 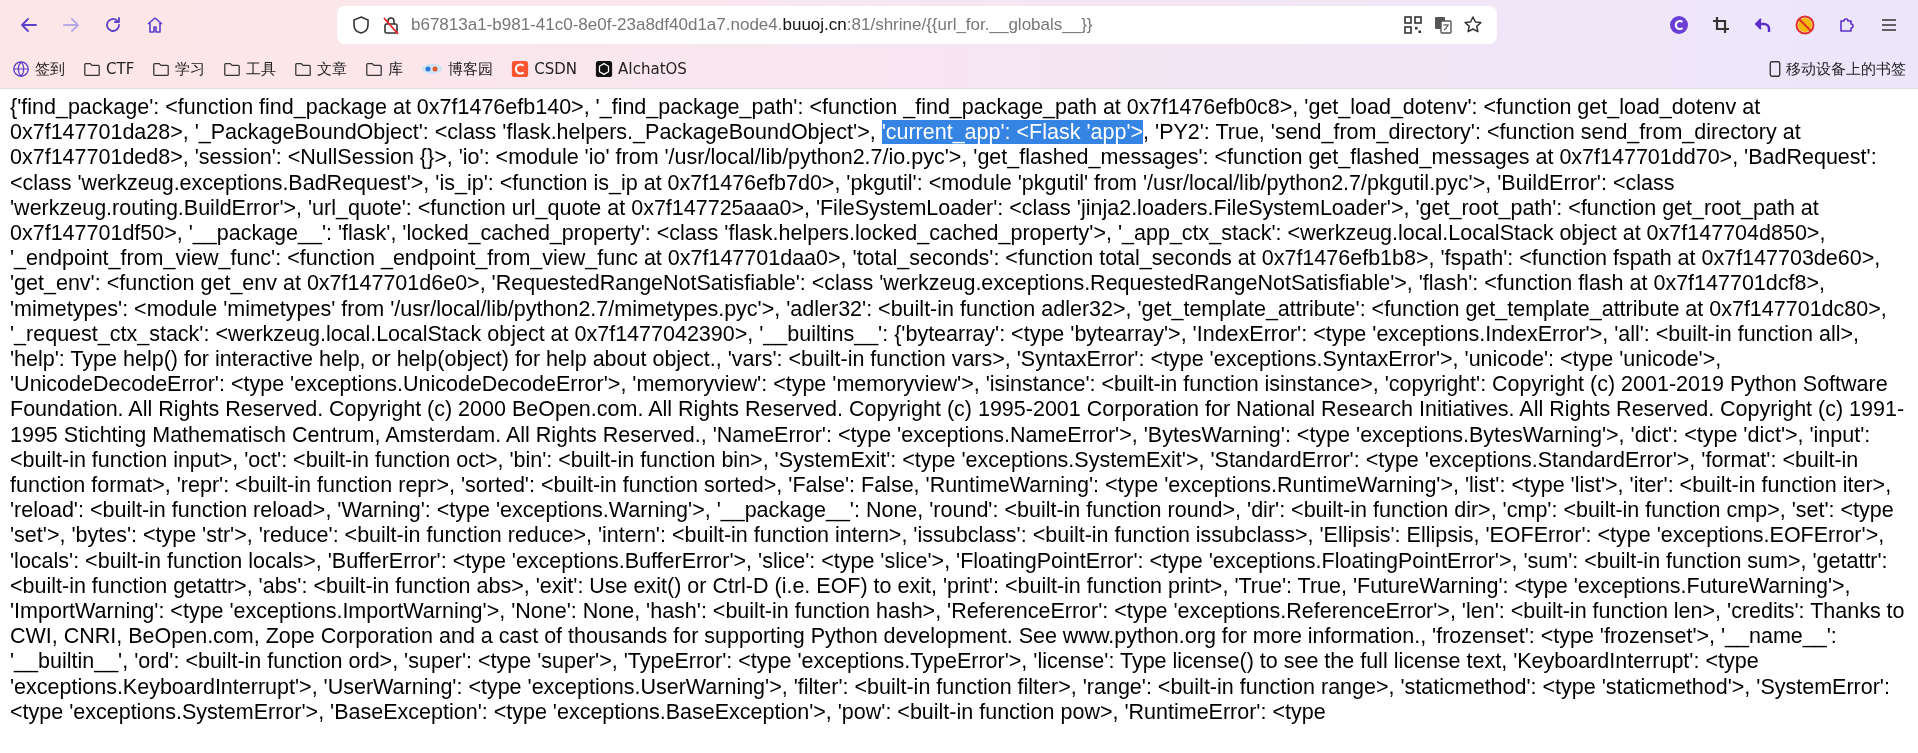 I want to click on star-icon, so click(x=1473, y=25).